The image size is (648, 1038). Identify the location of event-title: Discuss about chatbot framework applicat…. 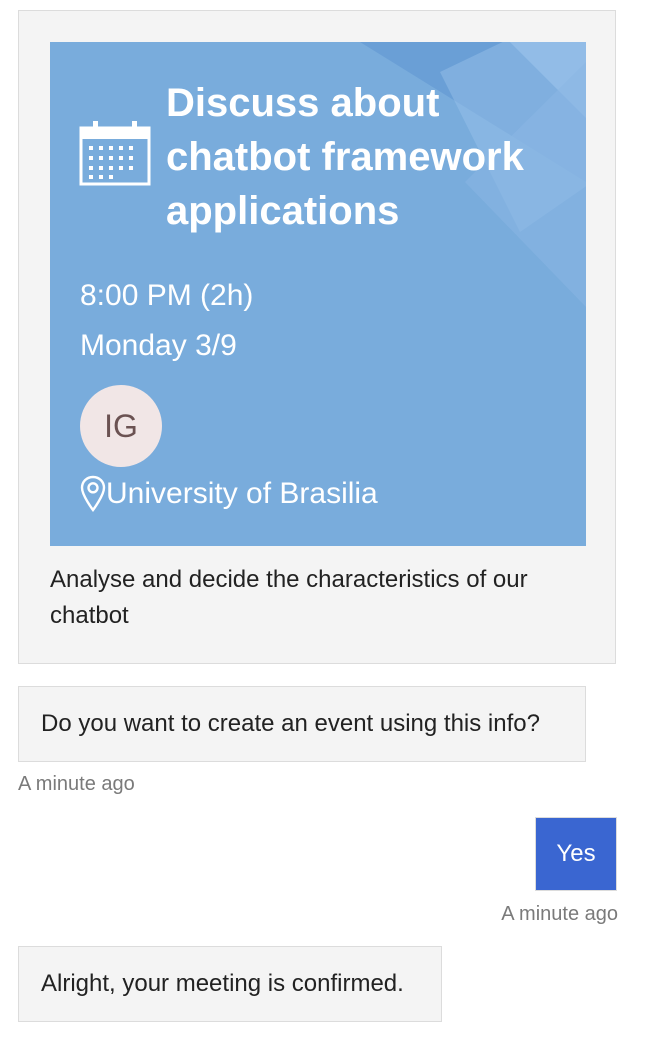
(345, 157).